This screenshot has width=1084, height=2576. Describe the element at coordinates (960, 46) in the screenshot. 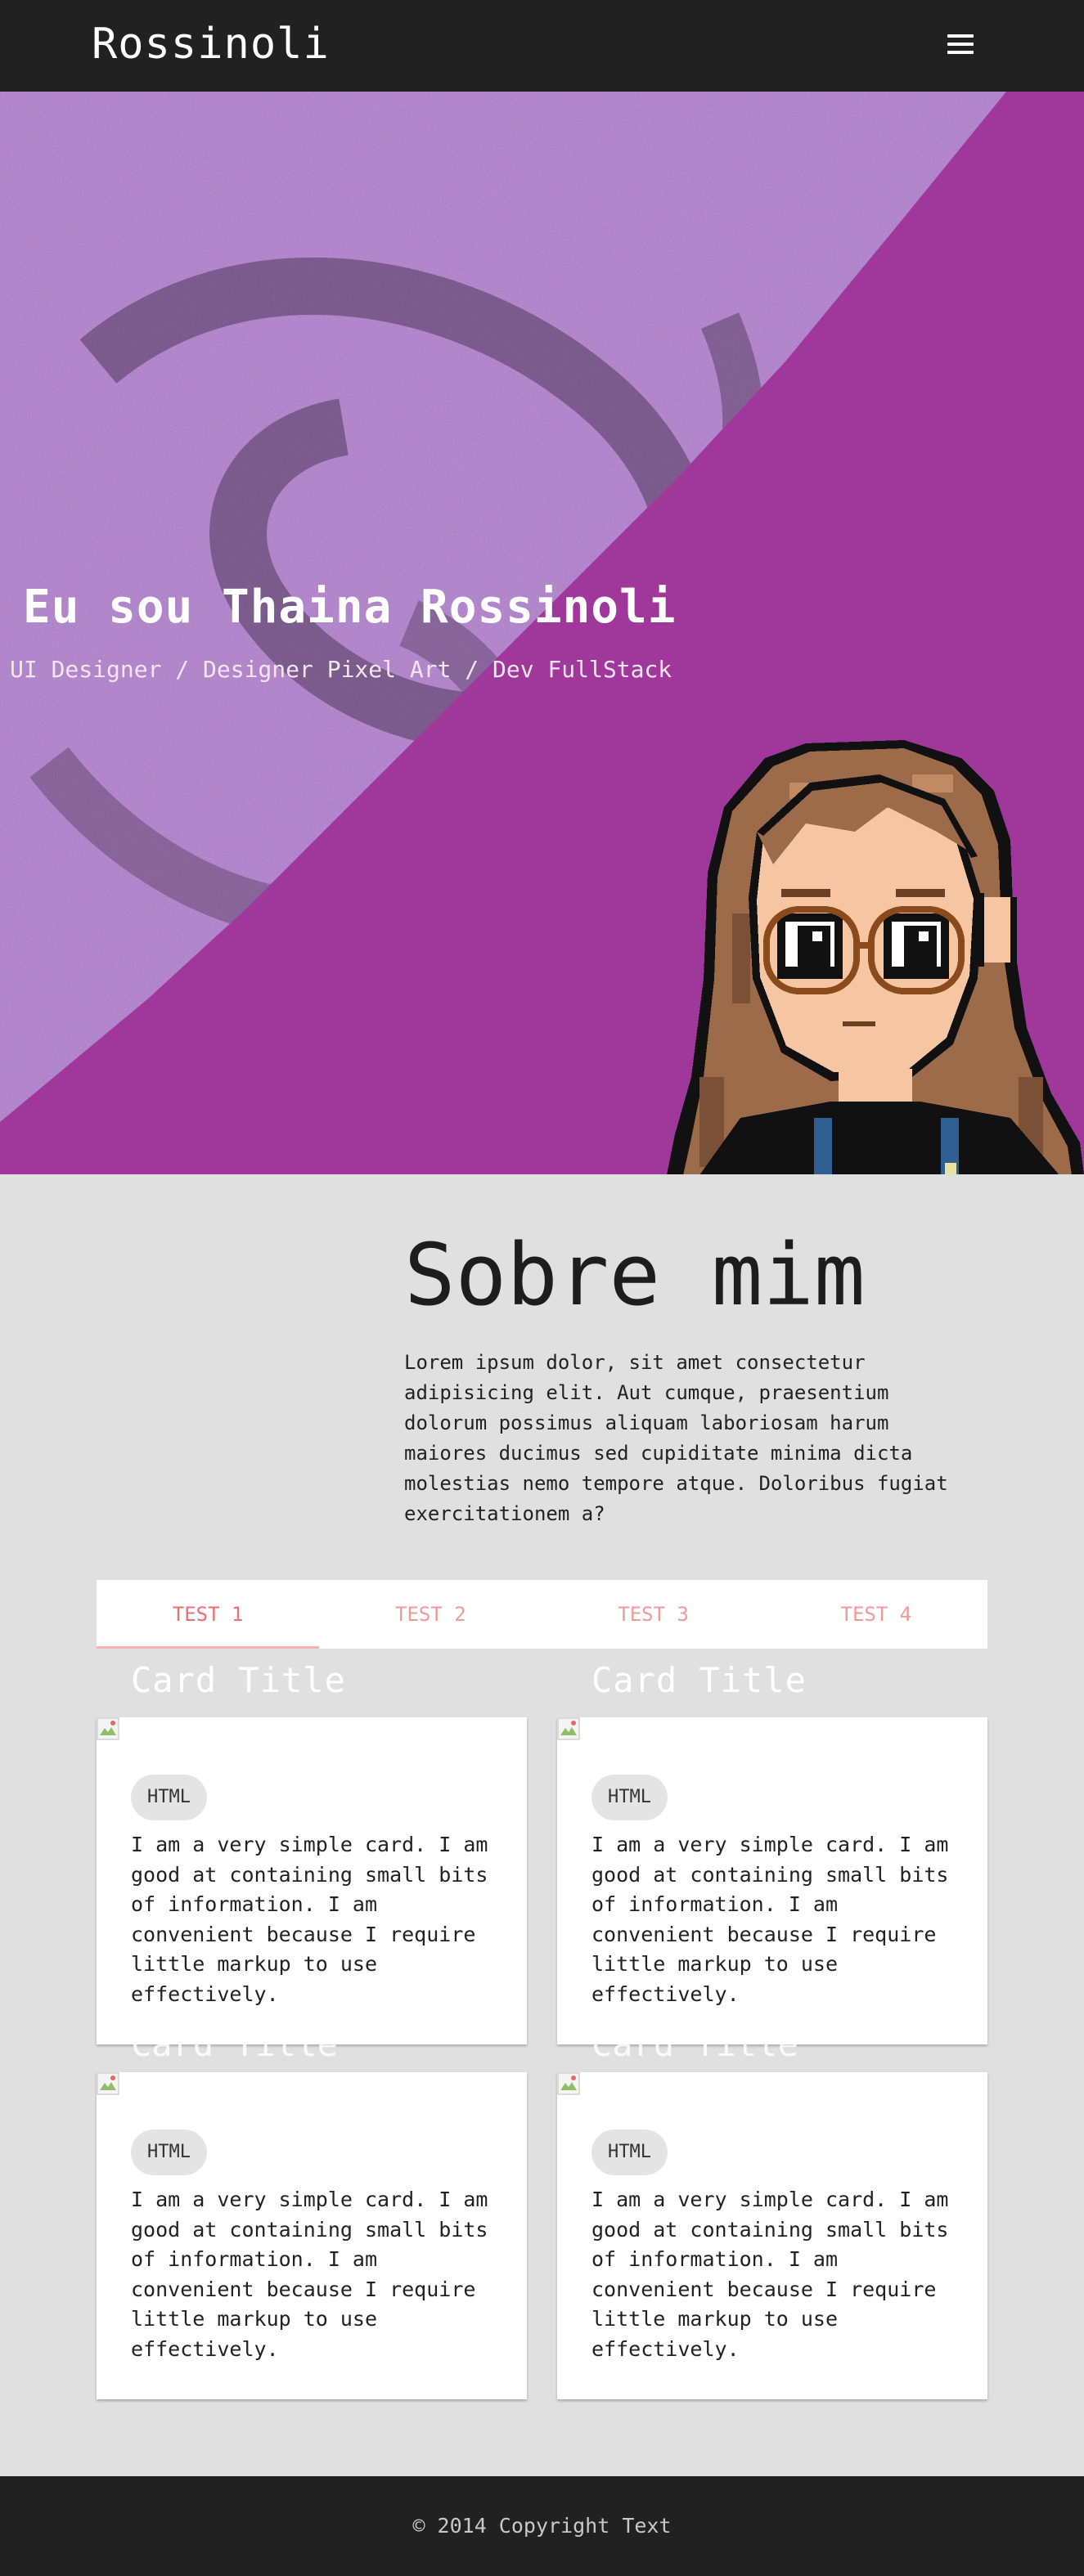

I see `hamburger-menu-icon` at that location.